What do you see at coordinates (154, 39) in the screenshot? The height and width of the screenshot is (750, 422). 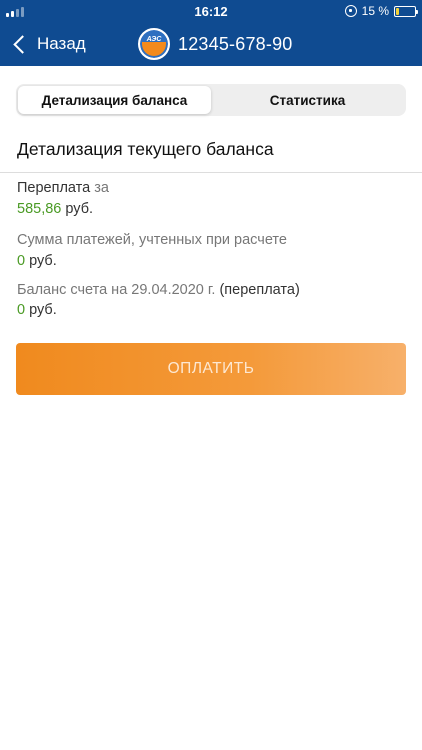 I see `logo-text: АЭС` at bounding box center [154, 39].